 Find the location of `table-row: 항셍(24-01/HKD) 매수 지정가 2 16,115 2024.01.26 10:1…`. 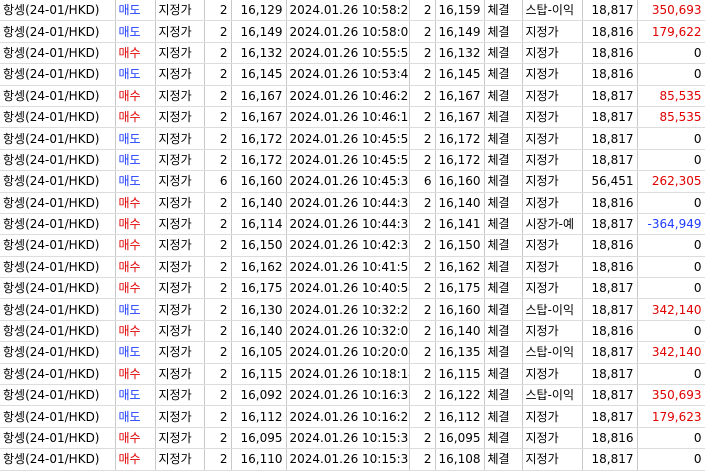

table-row: 항셍(24-01/HKD) 매수 지정가 2 16,115 2024.01.26 10:1… is located at coordinates (352, 374).